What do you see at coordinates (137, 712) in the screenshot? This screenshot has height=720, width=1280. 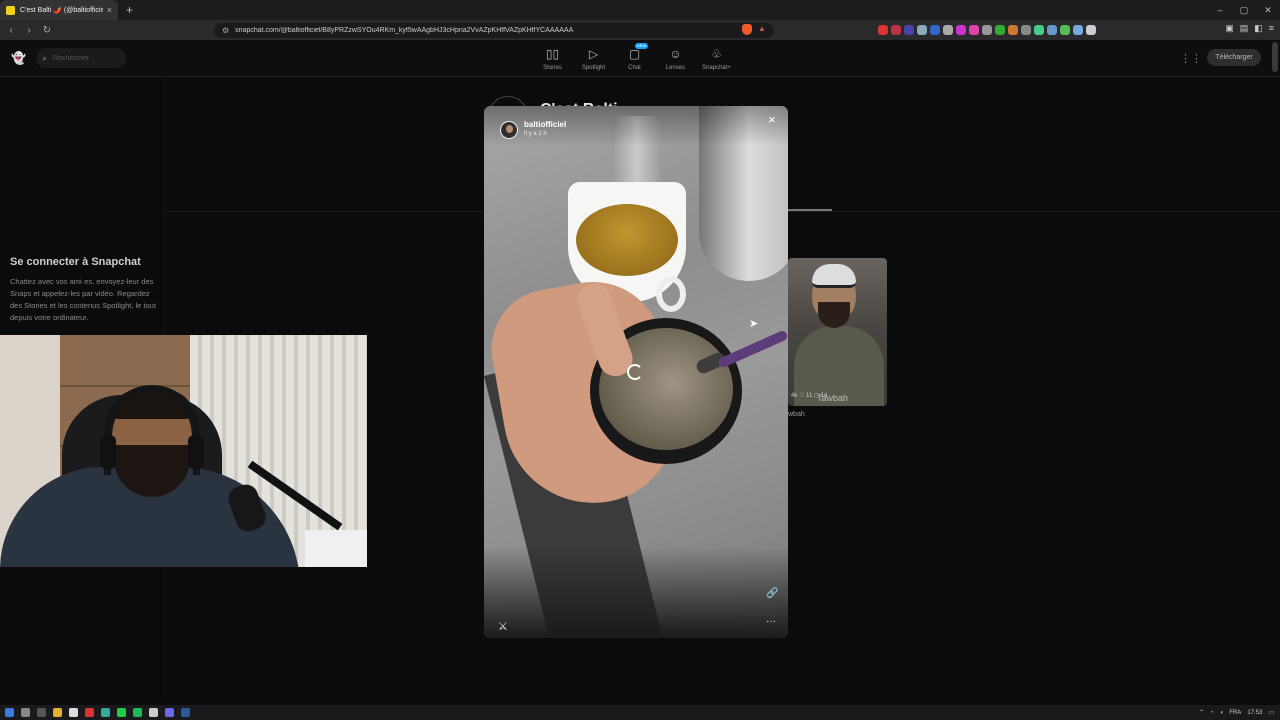 I see `spotify-icon` at bounding box center [137, 712].